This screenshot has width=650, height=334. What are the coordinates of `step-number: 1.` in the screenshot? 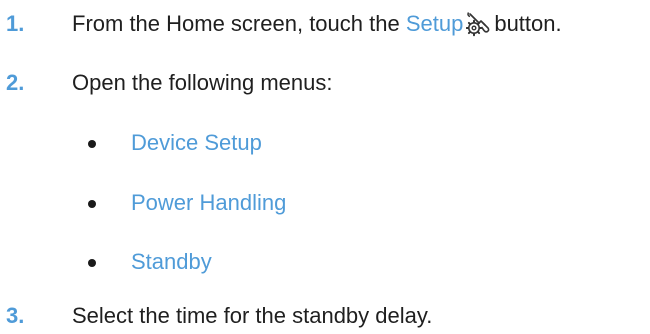 It's located at (15, 23).